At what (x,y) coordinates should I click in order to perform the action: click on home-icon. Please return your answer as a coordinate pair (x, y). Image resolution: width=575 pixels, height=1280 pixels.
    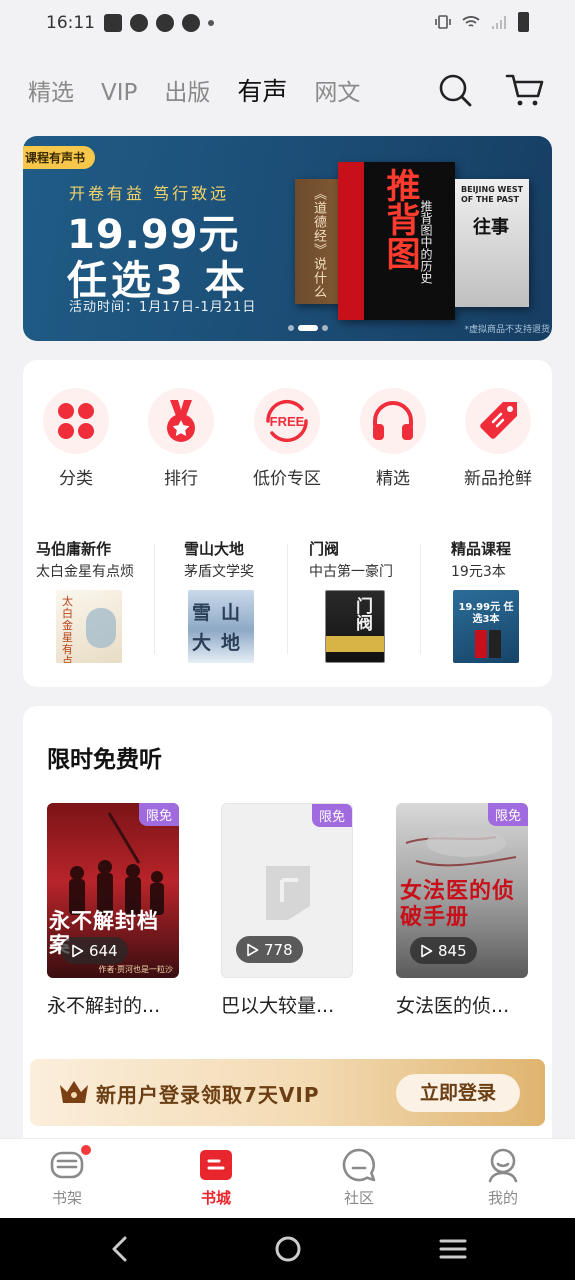
    Looking at the image, I should click on (288, 1249).